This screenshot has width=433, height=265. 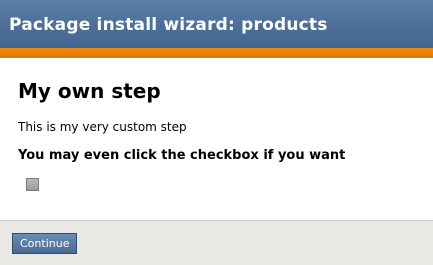 What do you see at coordinates (168, 25) in the screenshot?
I see `wizard-title: Package install wizard: products` at bounding box center [168, 25].